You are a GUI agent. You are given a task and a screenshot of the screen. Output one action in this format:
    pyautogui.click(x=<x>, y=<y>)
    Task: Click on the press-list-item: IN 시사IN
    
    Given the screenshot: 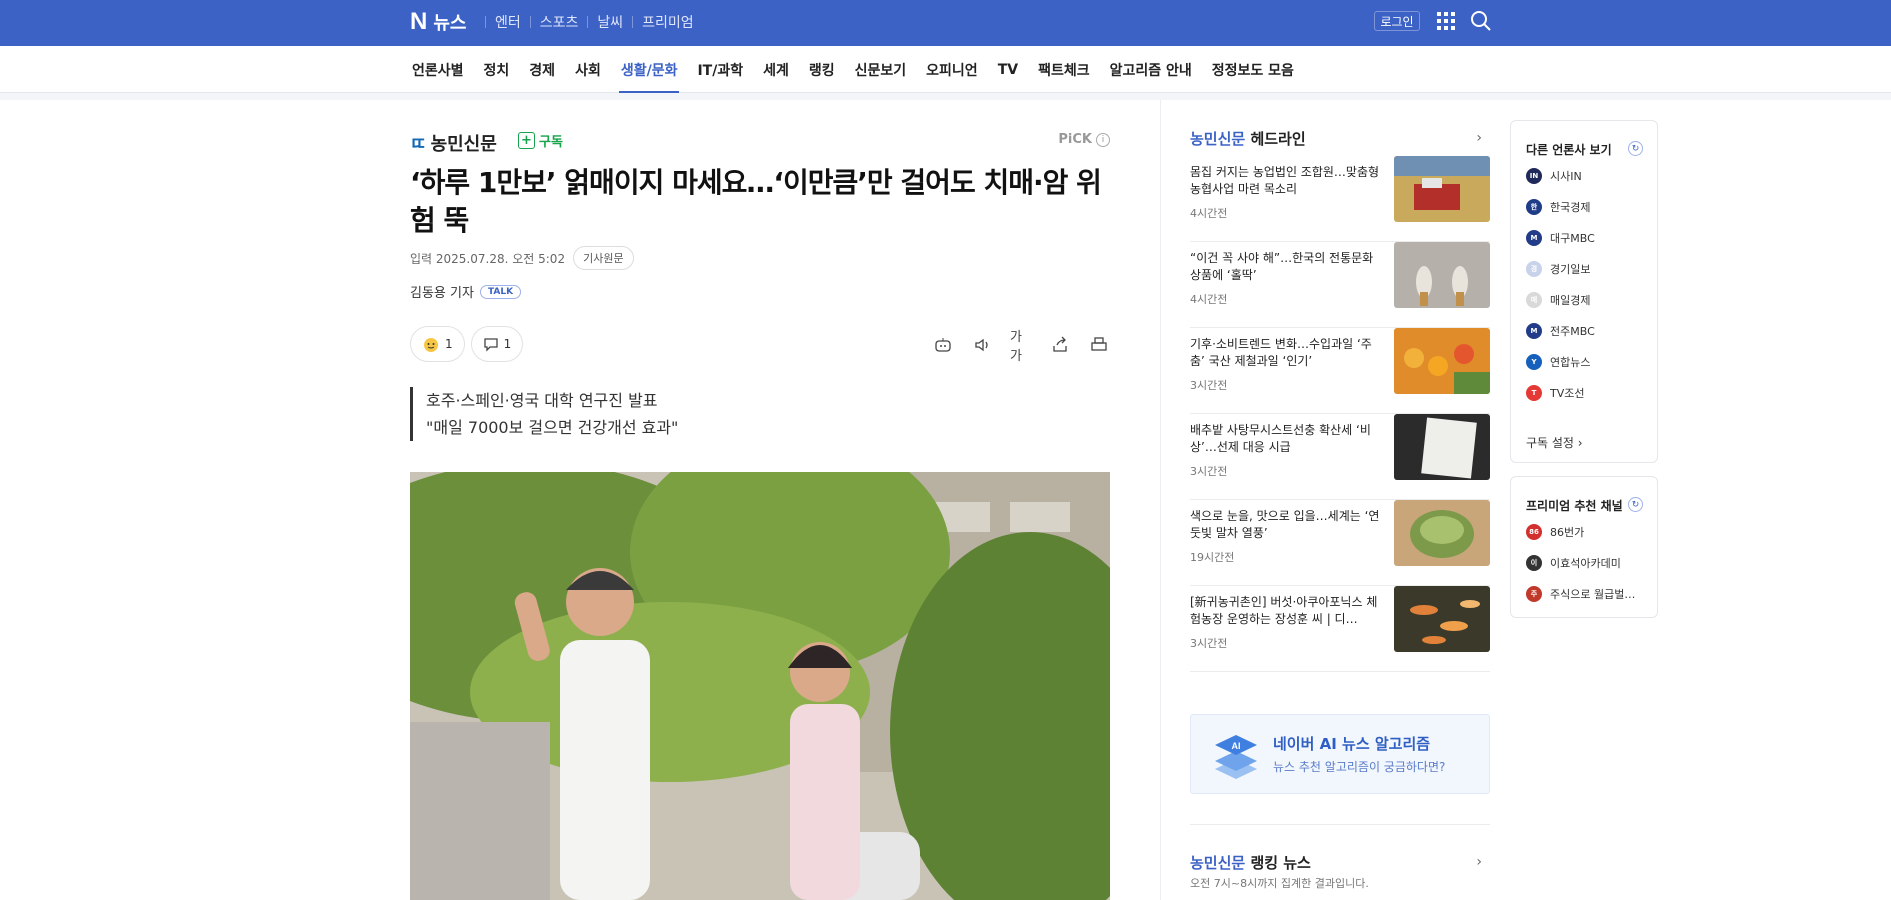 What is the action you would take?
    pyautogui.click(x=1554, y=176)
    